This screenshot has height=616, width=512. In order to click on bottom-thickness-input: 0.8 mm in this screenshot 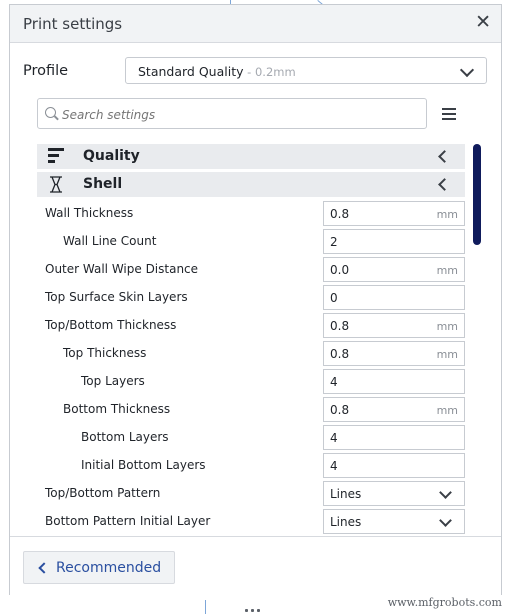, I will do `click(394, 409)`.